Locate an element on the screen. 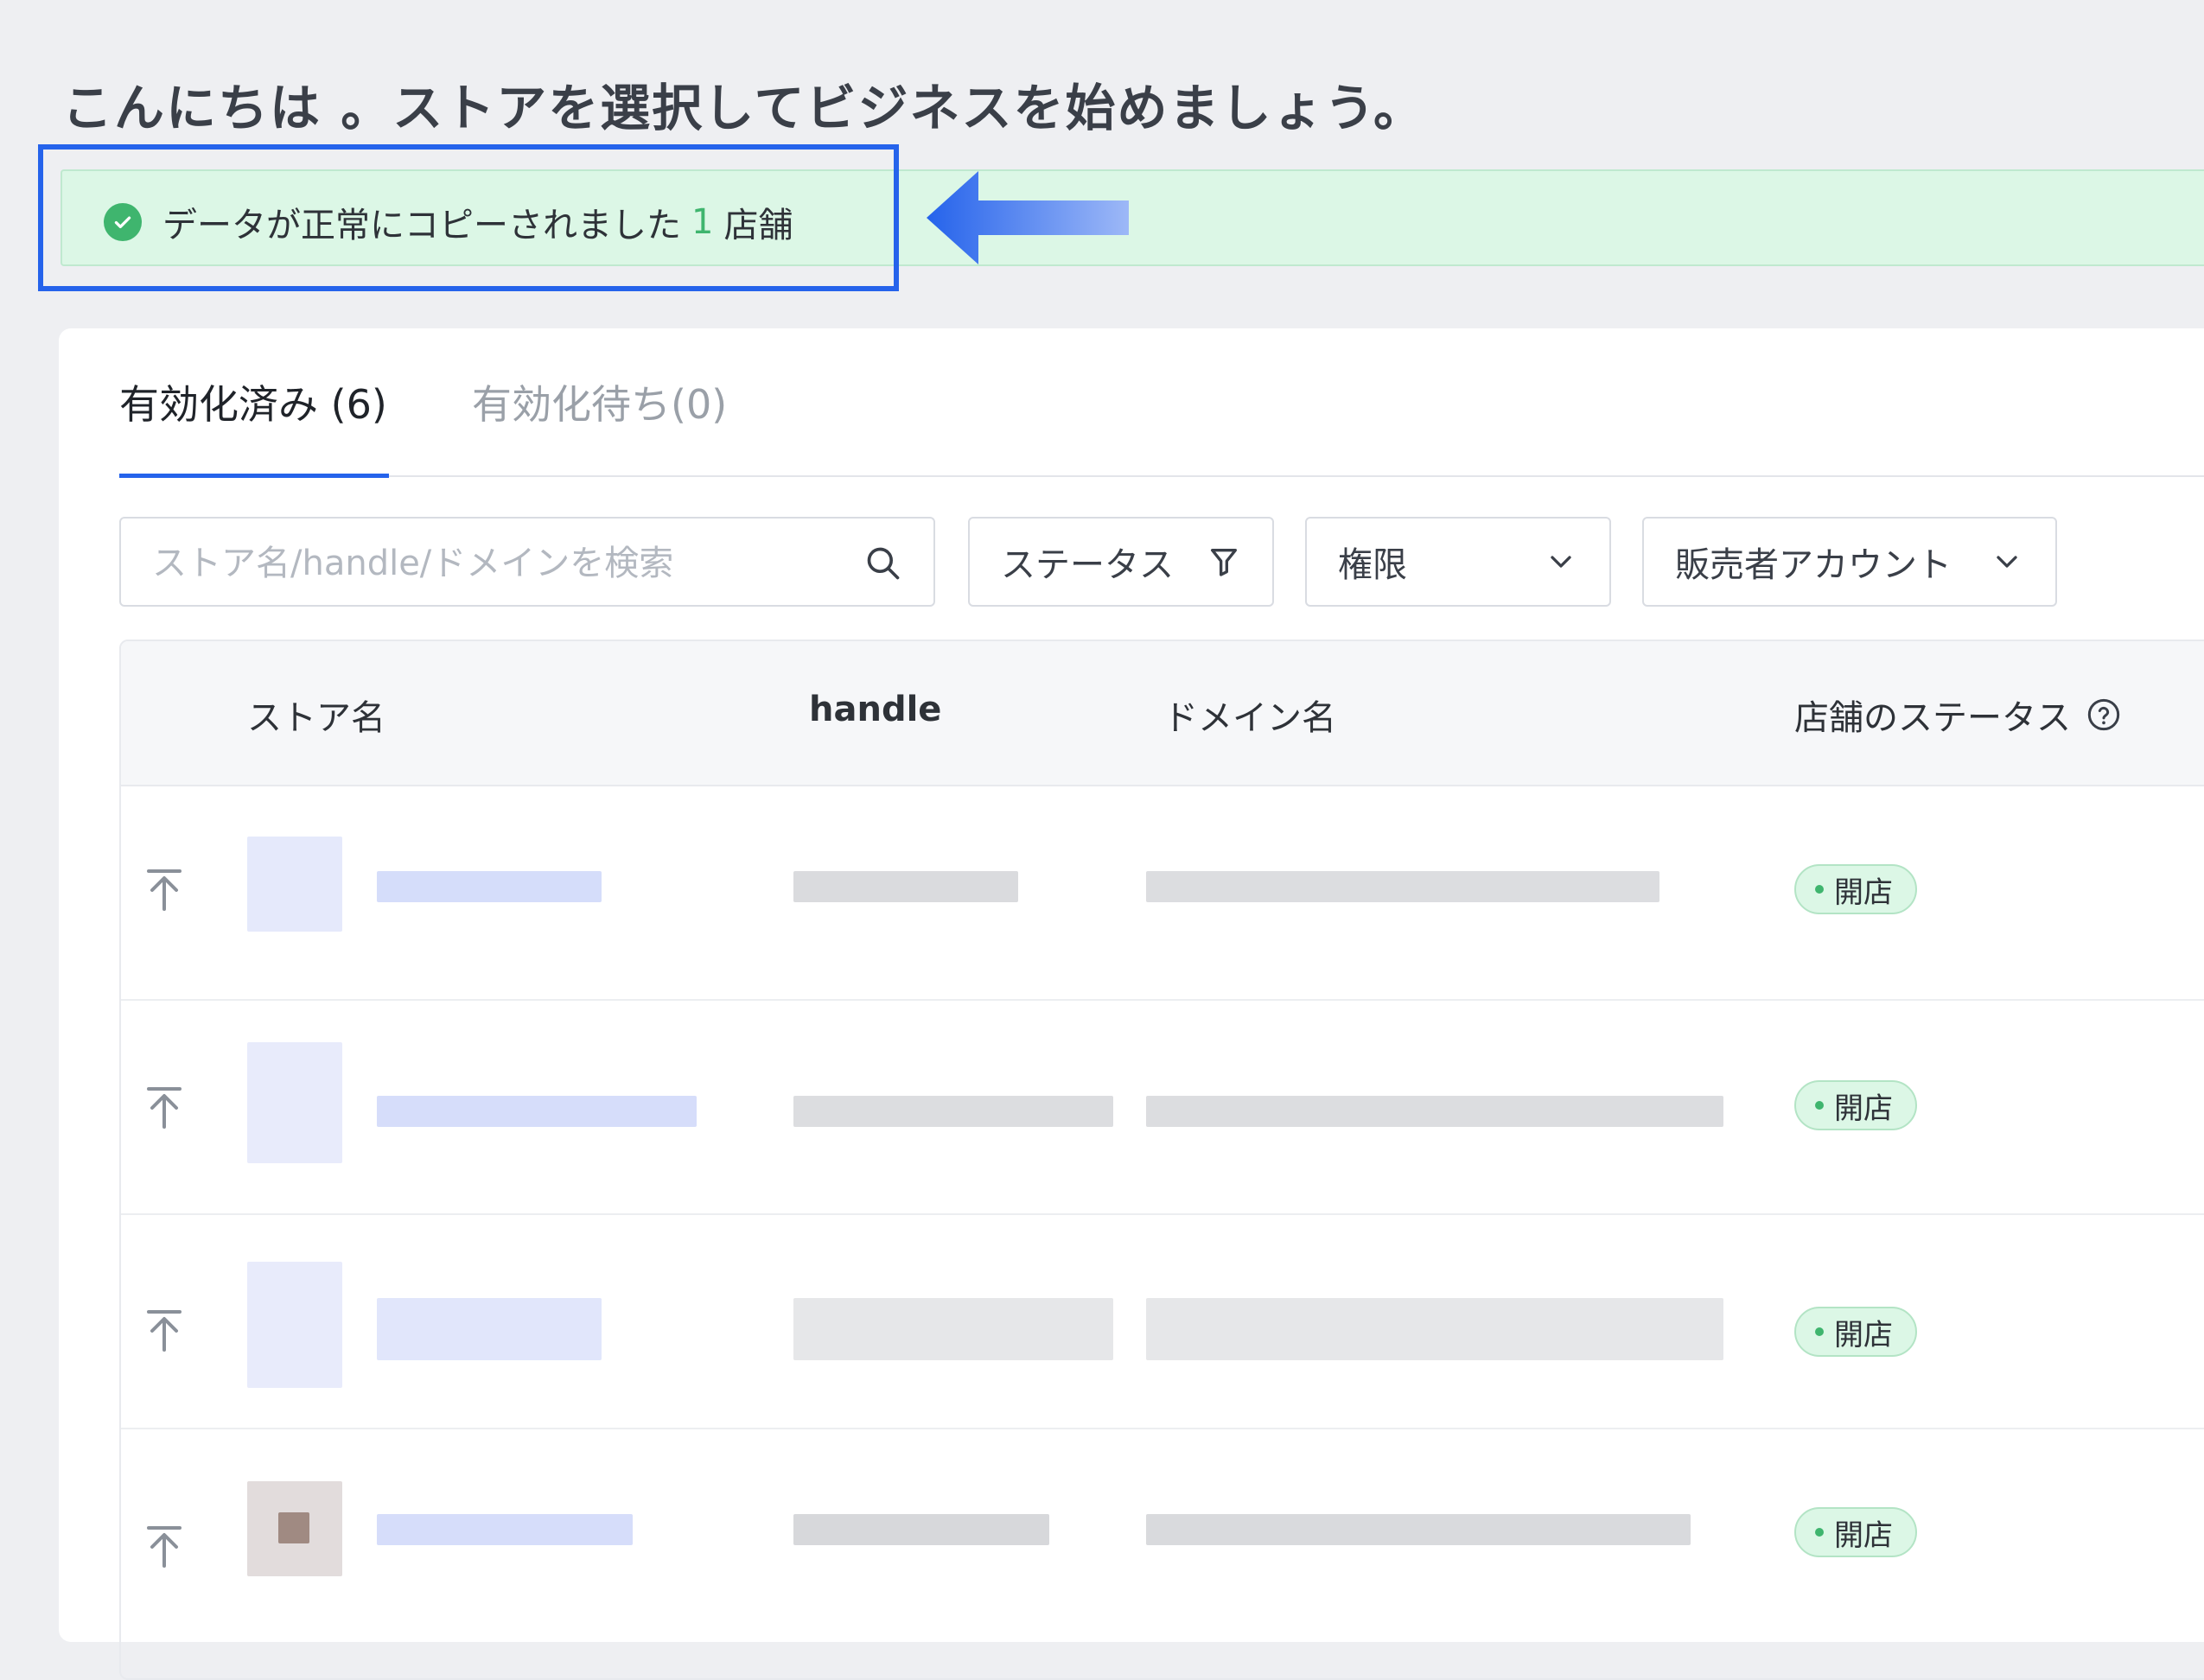 This screenshot has height=1680, width=2204. seller-account-dropdown-label: 販売者アカウント is located at coordinates (1814, 565).